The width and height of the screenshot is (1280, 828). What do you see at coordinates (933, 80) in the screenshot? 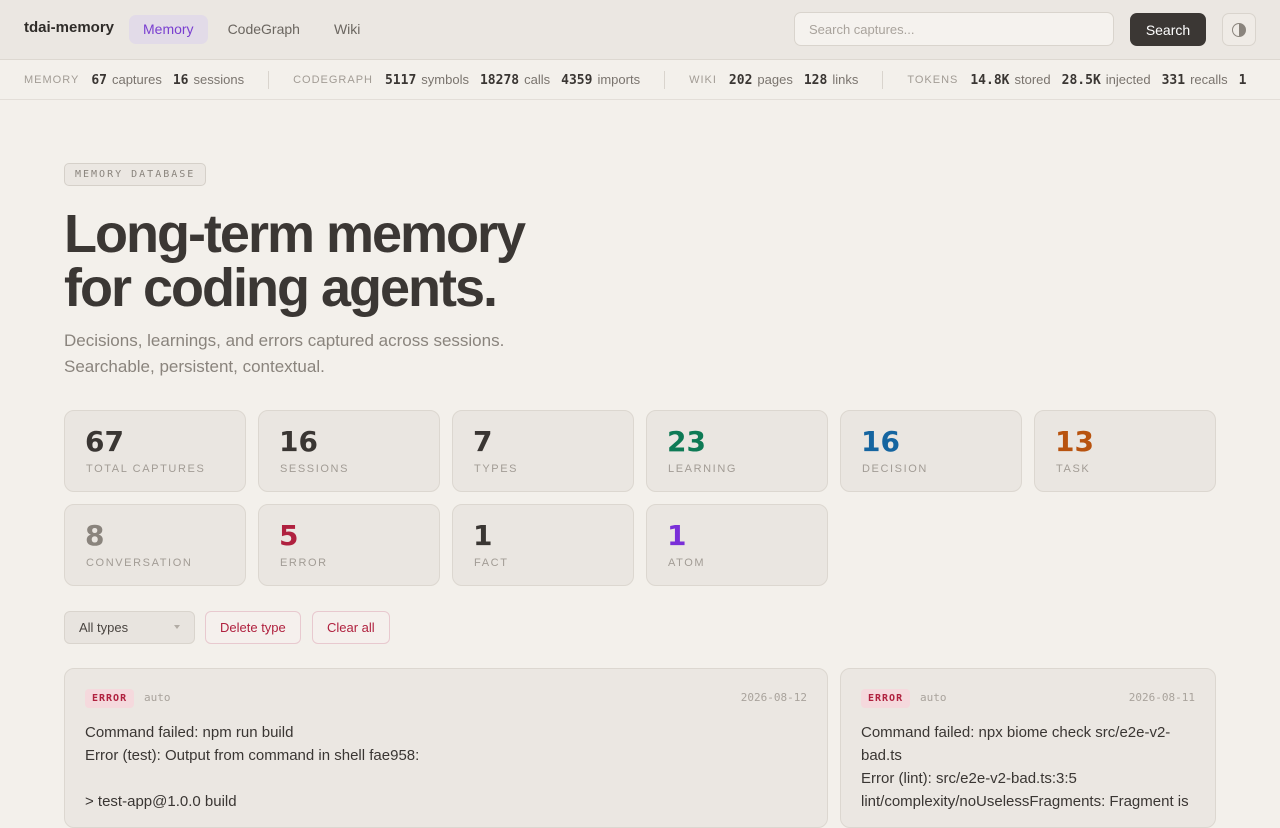
I see `strip-tokens-label: TOKENS` at bounding box center [933, 80].